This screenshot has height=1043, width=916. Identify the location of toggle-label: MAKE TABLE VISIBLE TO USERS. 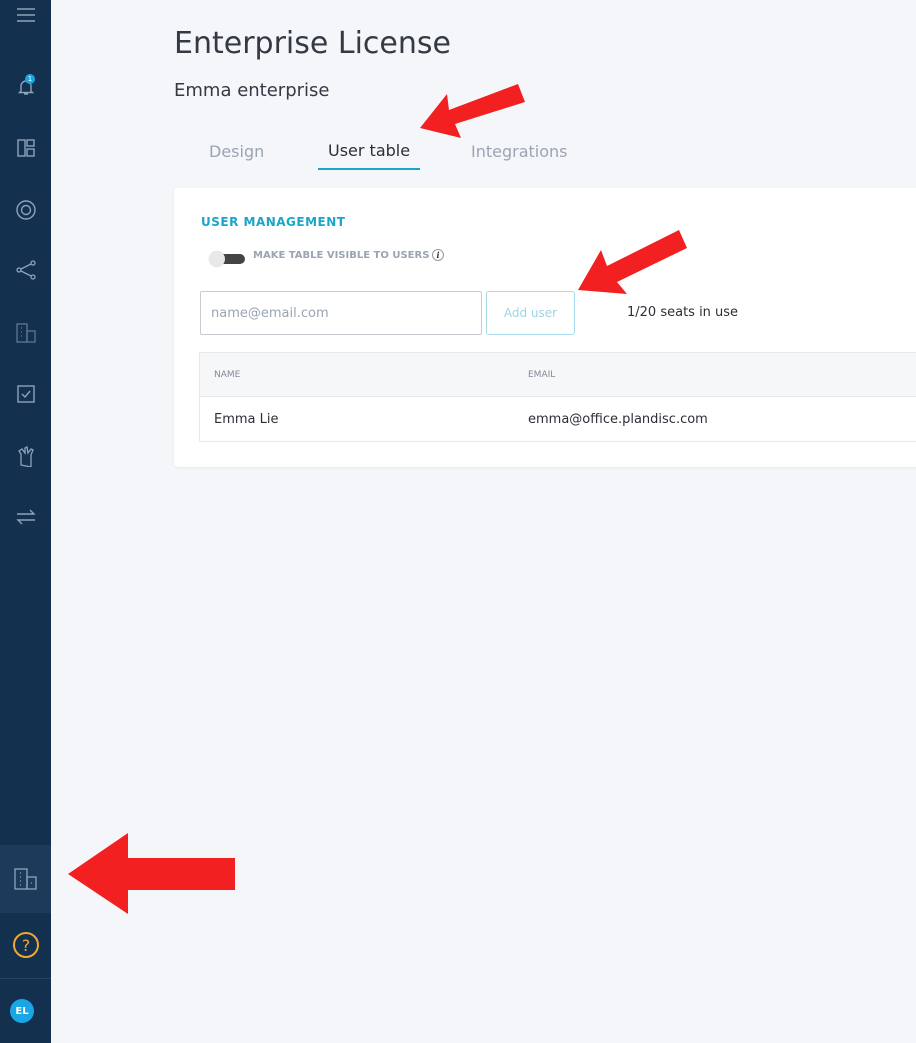
(341, 255).